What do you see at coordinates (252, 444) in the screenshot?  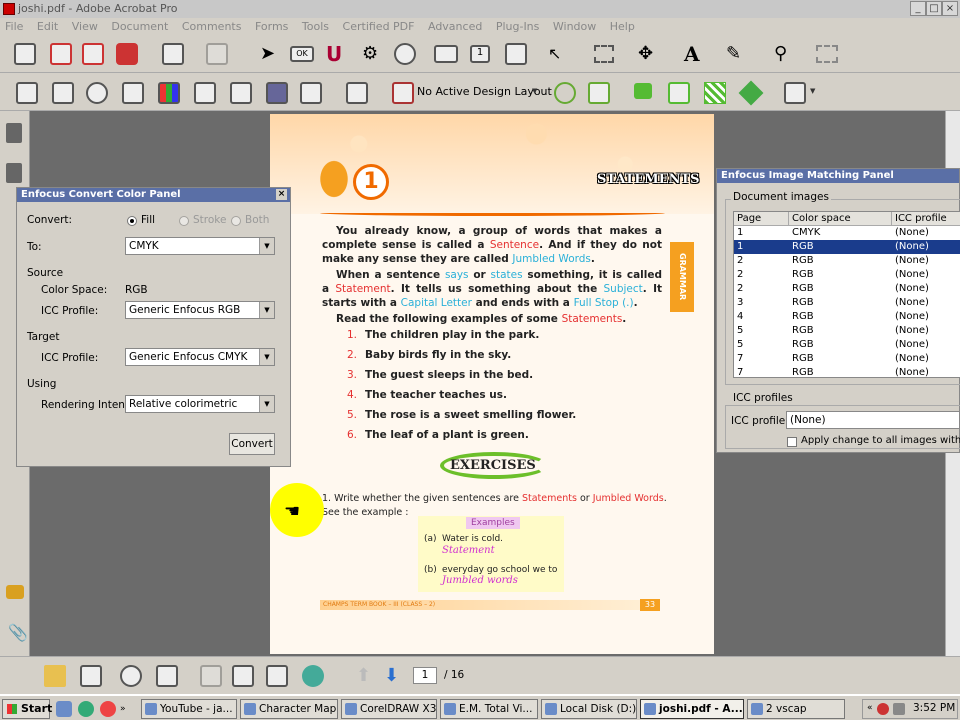 I see `convert-button: Convert` at bounding box center [252, 444].